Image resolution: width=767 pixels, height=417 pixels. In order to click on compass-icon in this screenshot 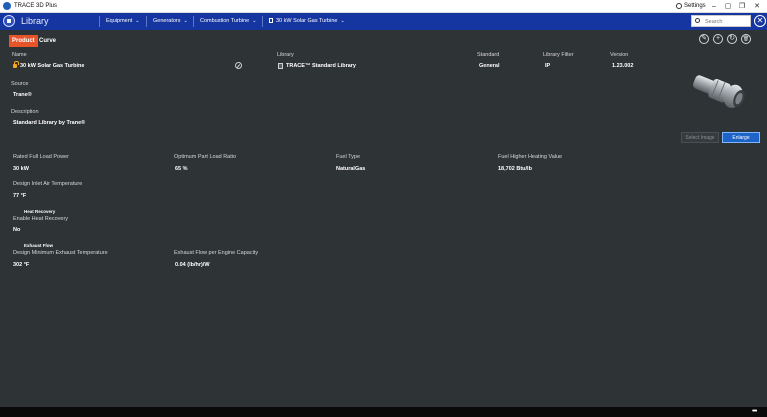, I will do `click(238, 65)`.